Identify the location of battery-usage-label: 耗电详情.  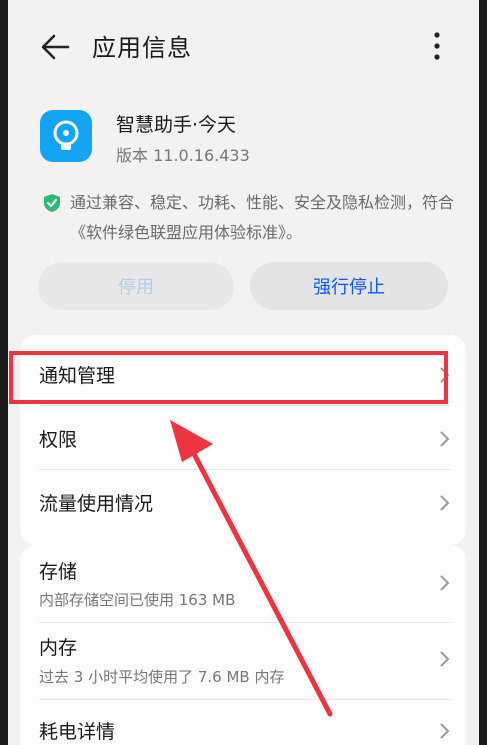
(77, 732).